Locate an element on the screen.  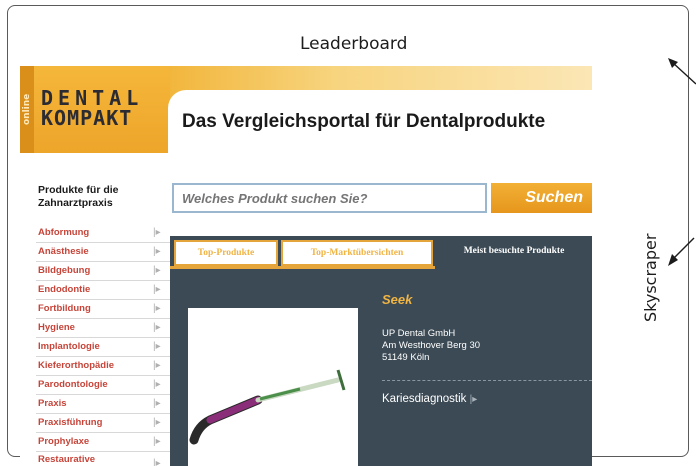
tab-top-produkte: Top-Produkte is located at coordinates (226, 253).